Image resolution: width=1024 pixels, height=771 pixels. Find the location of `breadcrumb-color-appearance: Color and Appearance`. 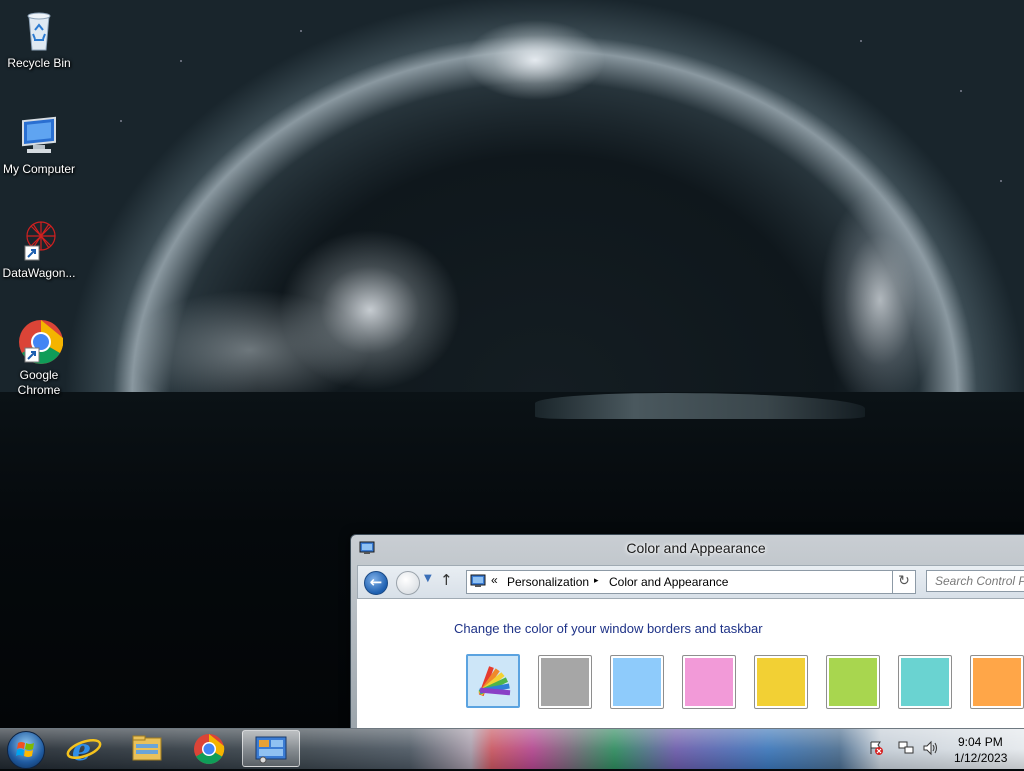

breadcrumb-color-appearance: Color and Appearance is located at coordinates (668, 582).